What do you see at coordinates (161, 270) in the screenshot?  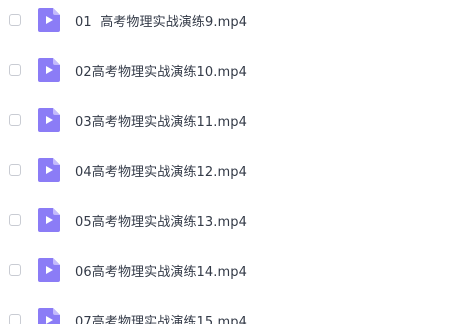 I see `file-name: 06高考物理实战演练14.mp4` at bounding box center [161, 270].